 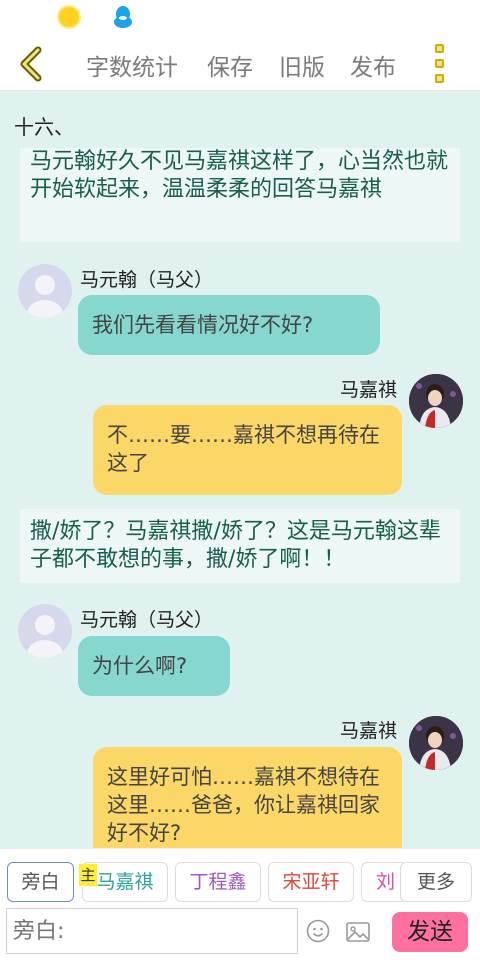 What do you see at coordinates (318, 931) in the screenshot?
I see `emoji-icon` at bounding box center [318, 931].